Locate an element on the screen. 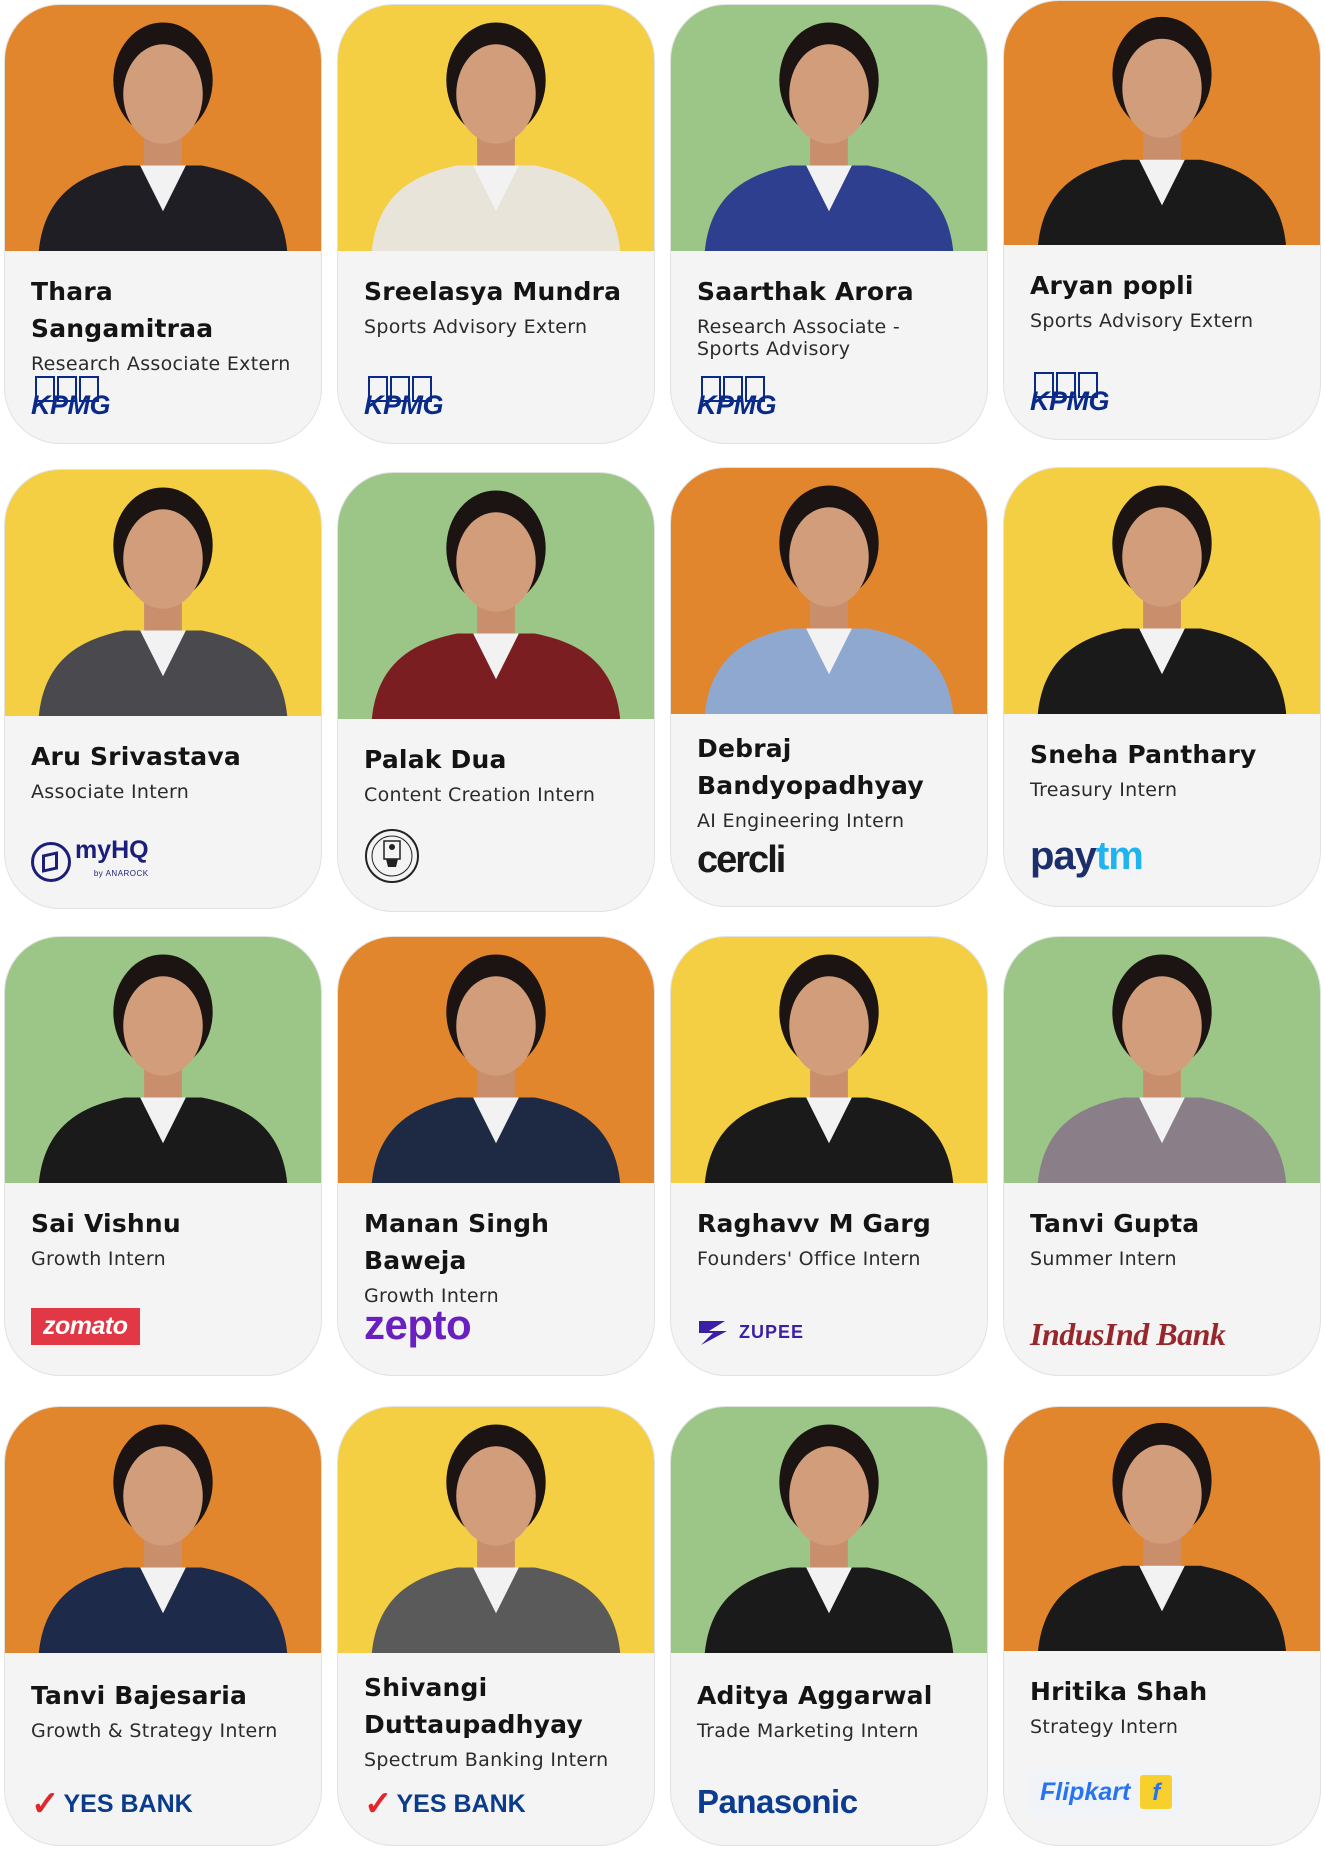 The height and width of the screenshot is (1870, 1325). profile-card: Sneha Panthary Treasury Intern paytm is located at coordinates (1162, 687).